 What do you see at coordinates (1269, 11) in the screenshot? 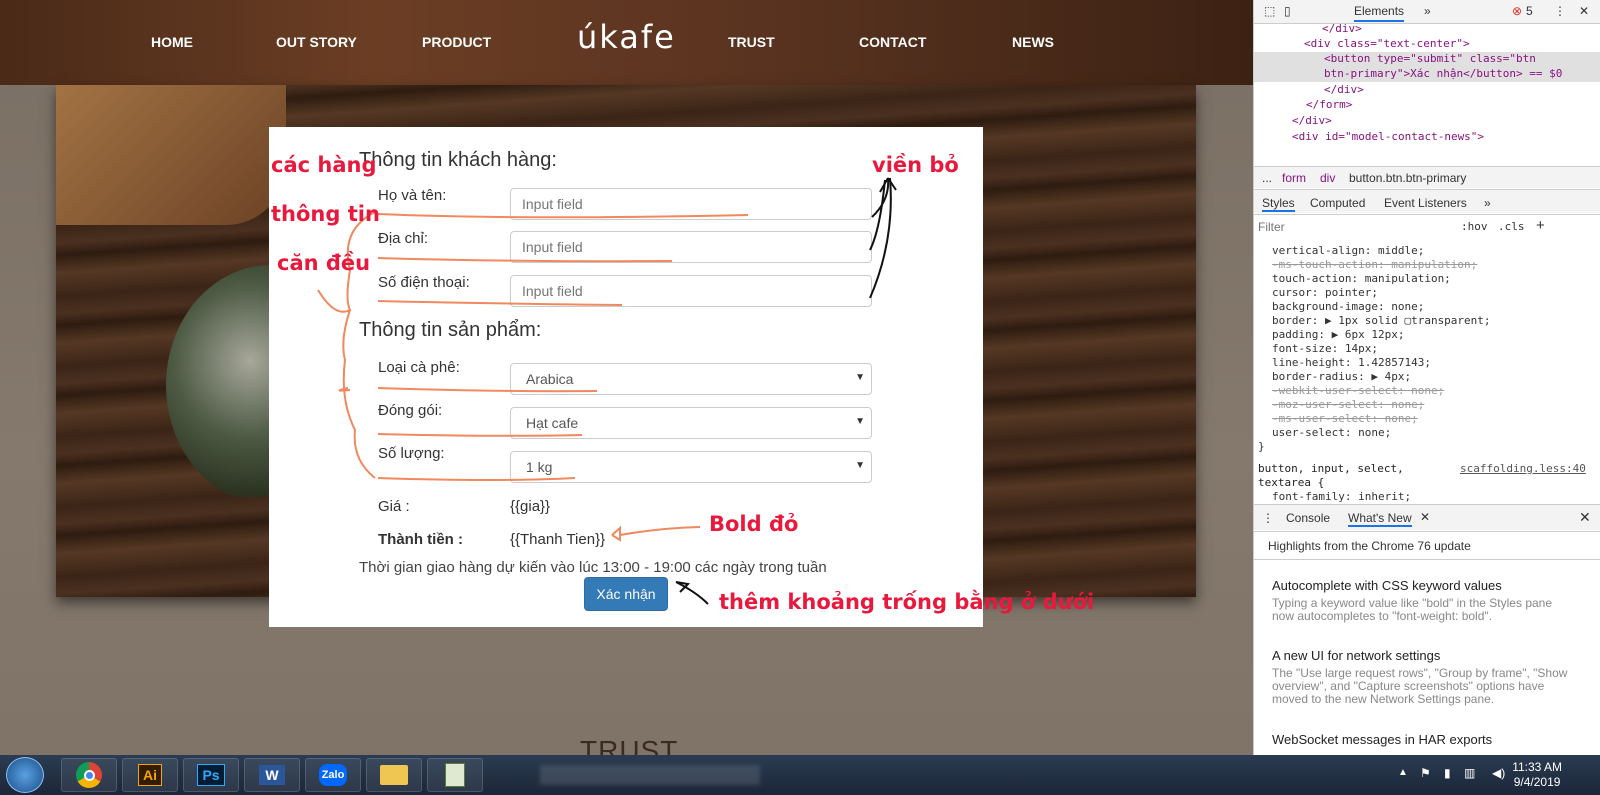
I see `inspect-icon: ⬚` at bounding box center [1269, 11].